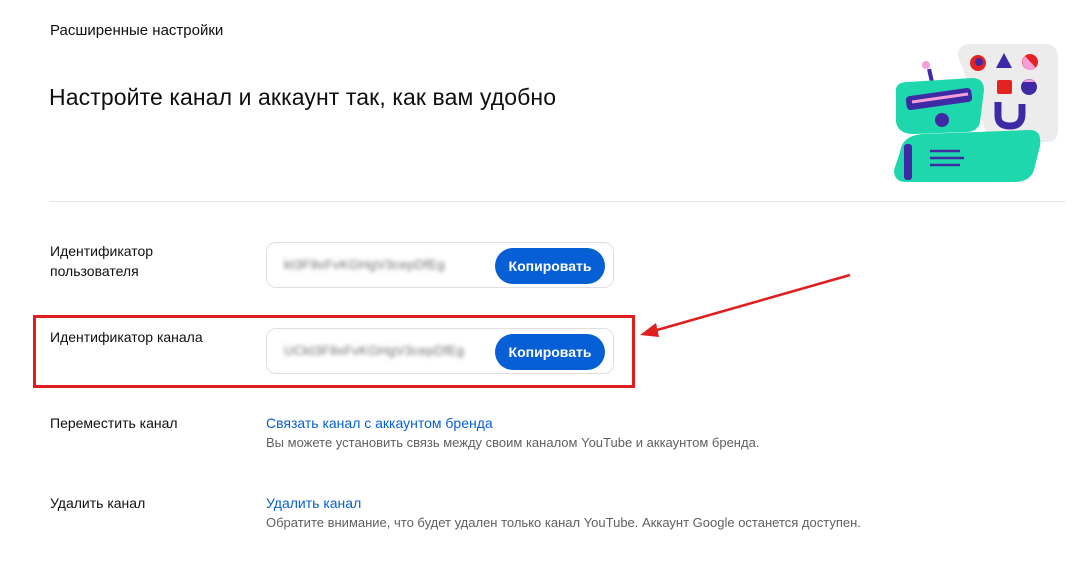  What do you see at coordinates (967, 156) in the screenshot?
I see `robot-body` at bounding box center [967, 156].